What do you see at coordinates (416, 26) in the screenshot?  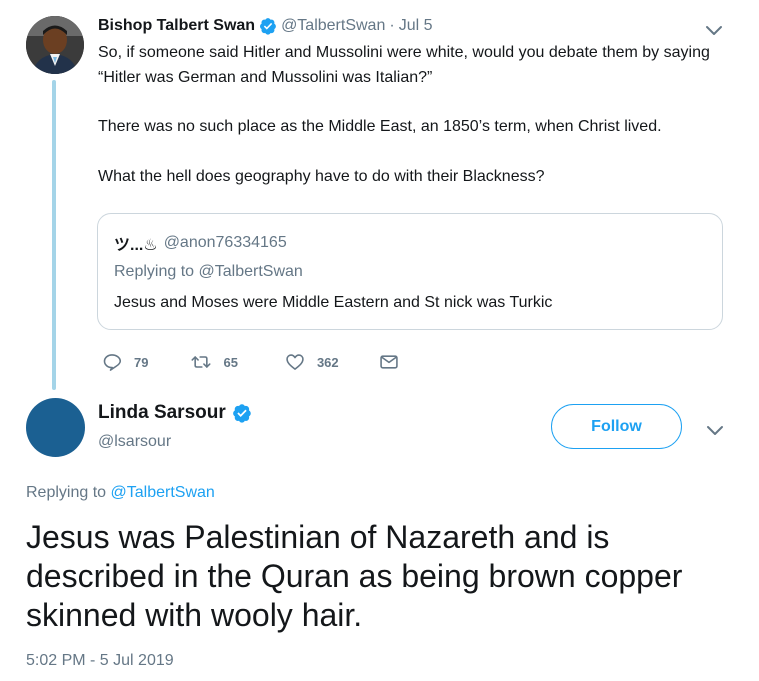 I see `parent-tweet-date: Jul 5` at bounding box center [416, 26].